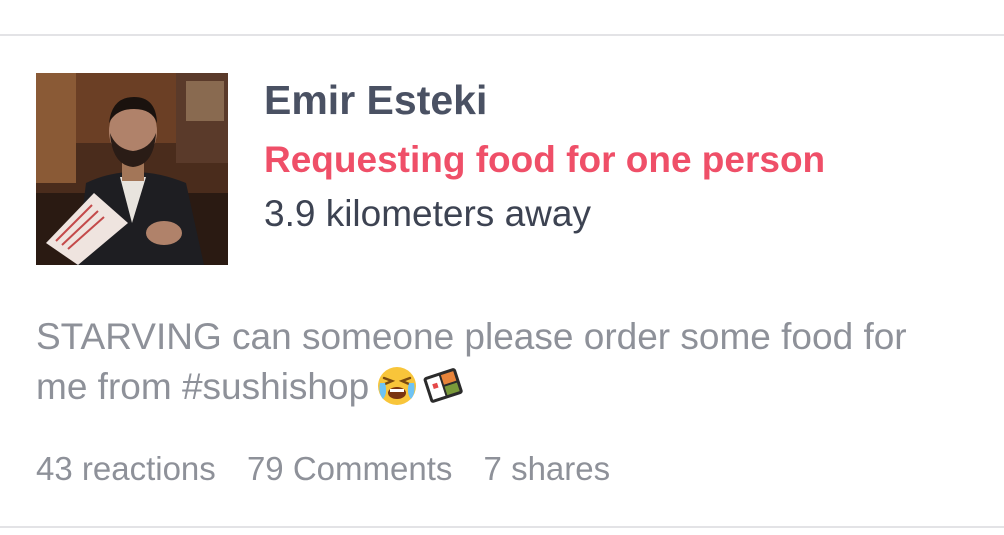 Image resolution: width=1004 pixels, height=535 pixels. Describe the element at coordinates (375, 100) in the screenshot. I see `user-name: Emir Esteki` at that location.